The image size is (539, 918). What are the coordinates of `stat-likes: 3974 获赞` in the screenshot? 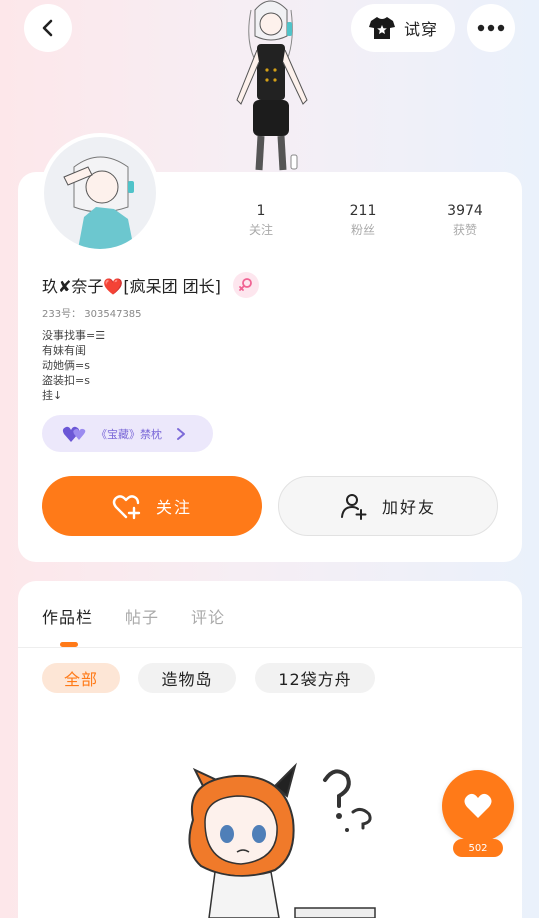 It's located at (465, 220).